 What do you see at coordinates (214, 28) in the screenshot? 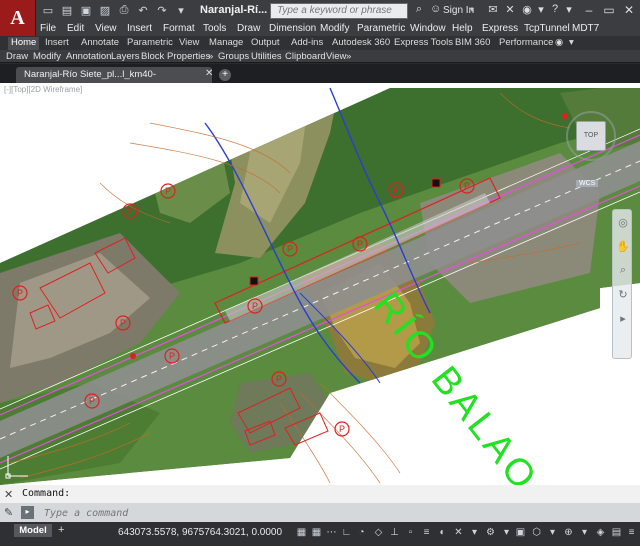
I see `menu-tools: Tools` at bounding box center [214, 28].